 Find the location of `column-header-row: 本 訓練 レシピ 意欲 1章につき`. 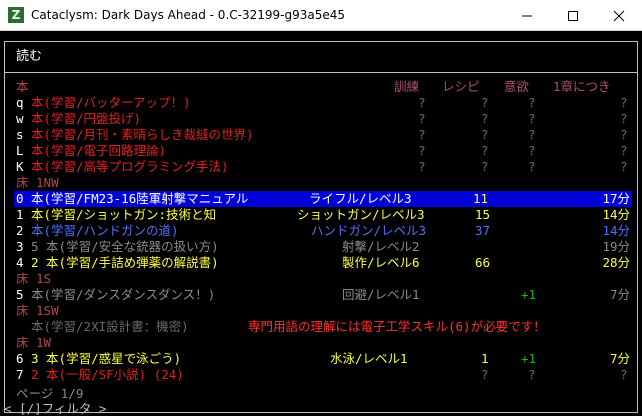

column-header-row: 本 訓練 レシピ 意欲 1章につき is located at coordinates (323, 87).